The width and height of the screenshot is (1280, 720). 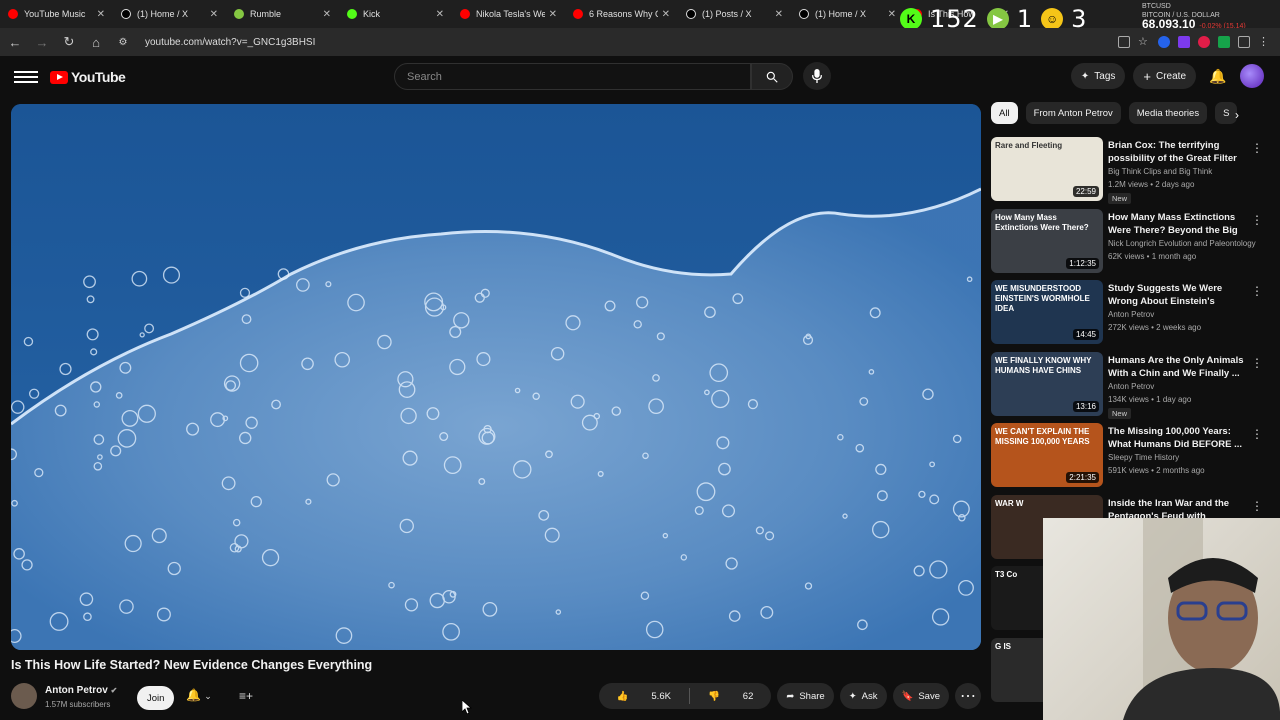 What do you see at coordinates (1151, 184) in the screenshot?
I see `recommended-meta: 1.2M views • 2 days ago` at bounding box center [1151, 184].